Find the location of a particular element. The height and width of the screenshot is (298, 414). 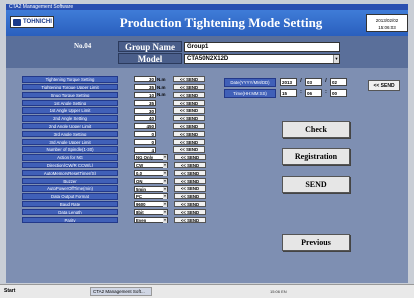

parameter-value-field: 450 is located at coordinates (145, 126).